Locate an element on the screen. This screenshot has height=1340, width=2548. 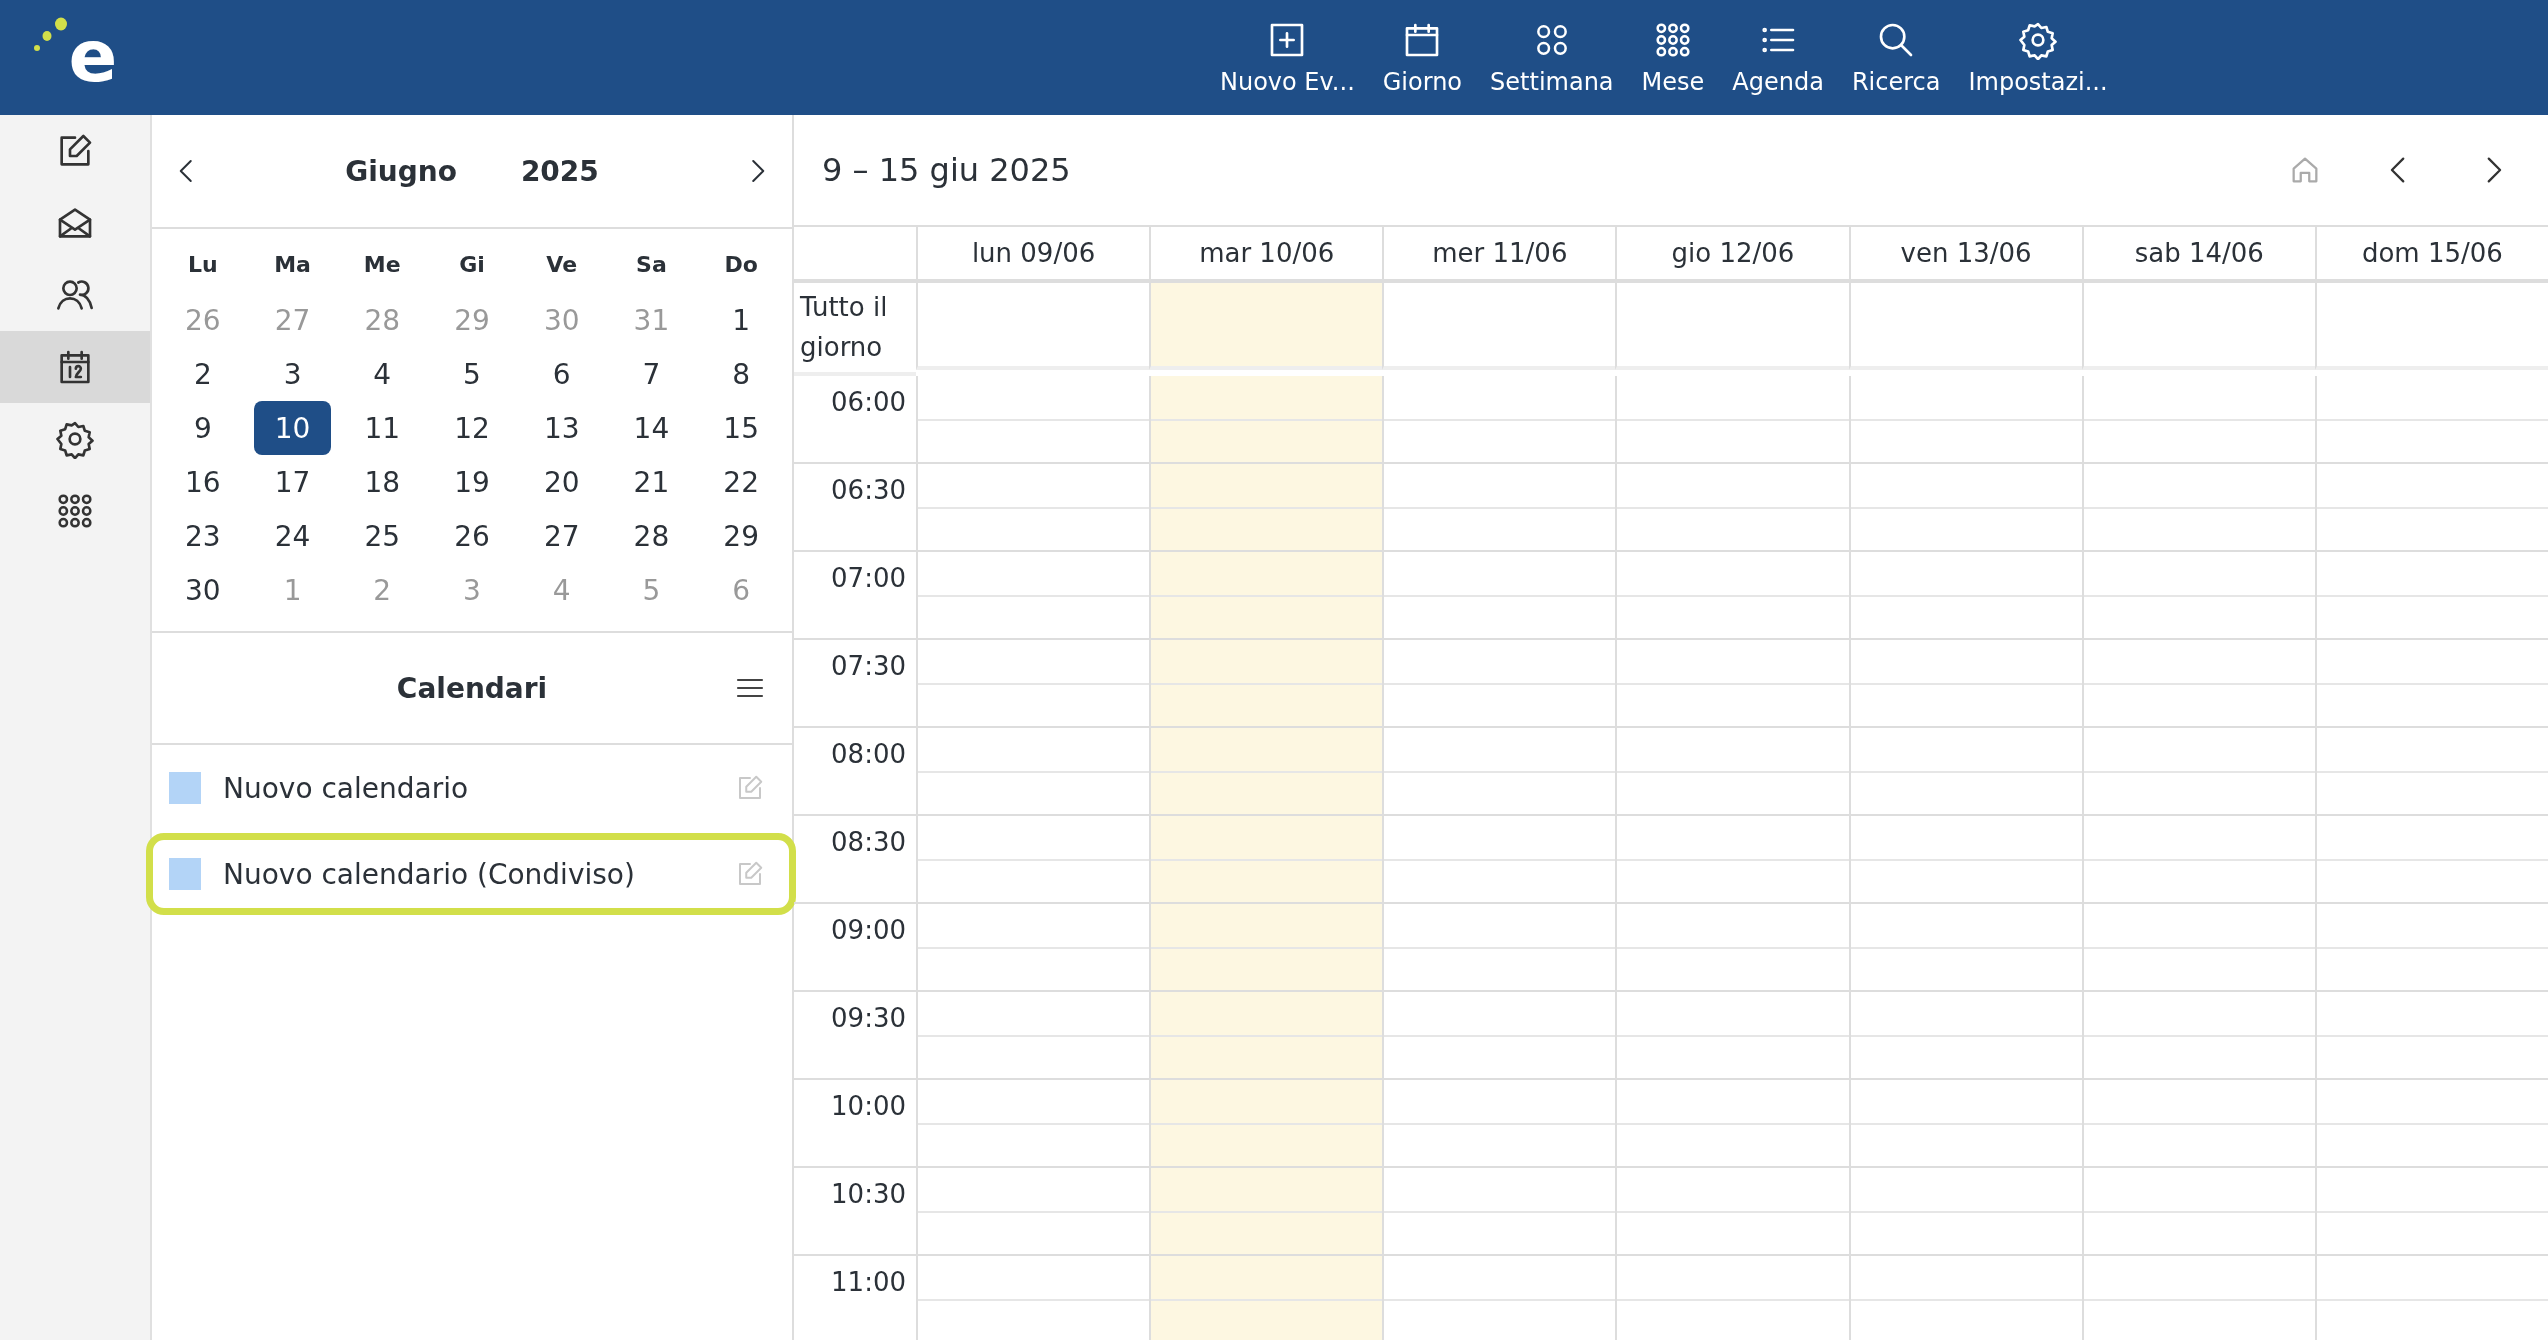
date-cell: 14 is located at coordinates (651, 428).